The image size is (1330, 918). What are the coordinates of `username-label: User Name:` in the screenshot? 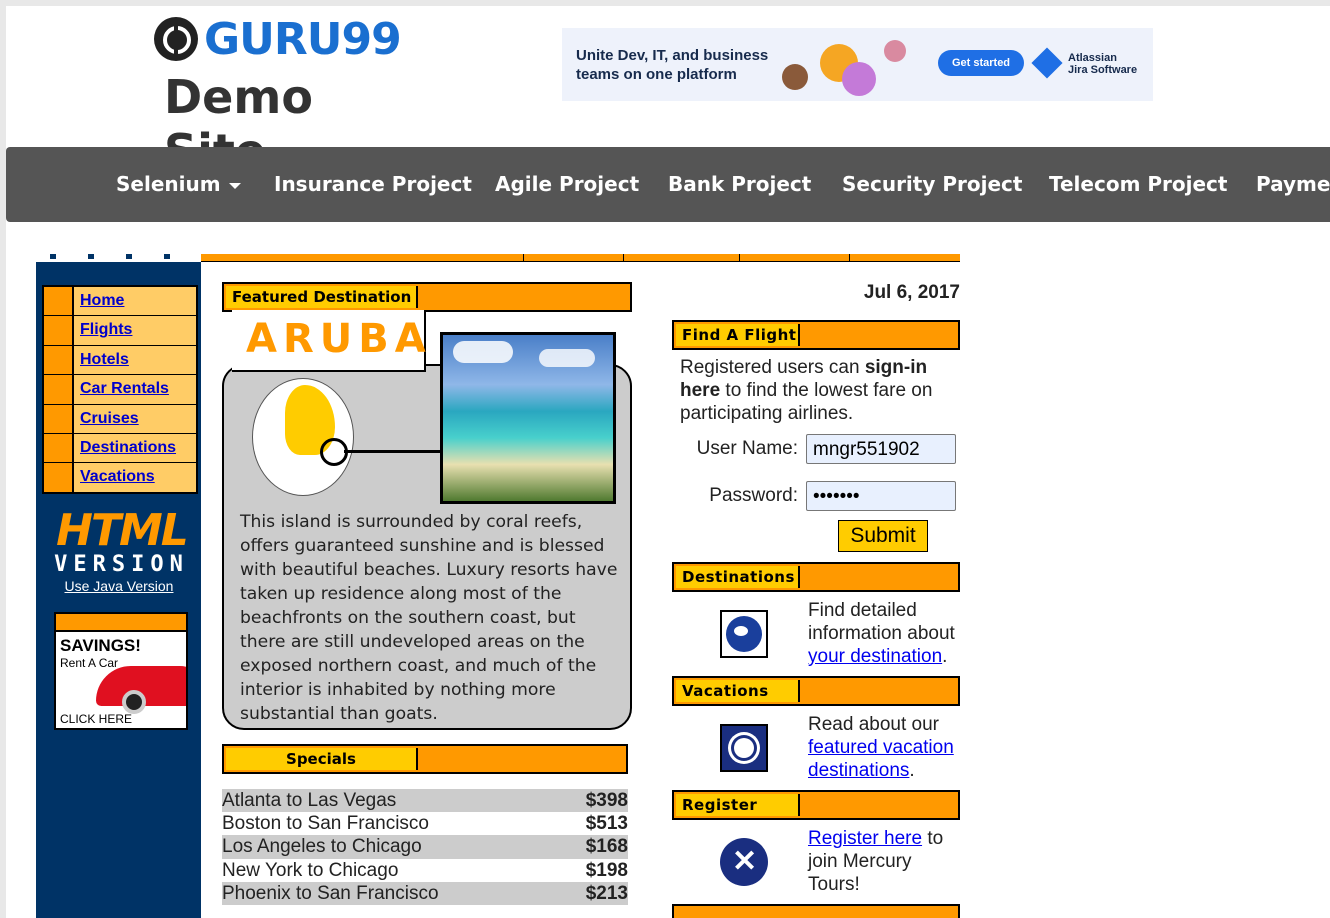 It's located at (747, 448).